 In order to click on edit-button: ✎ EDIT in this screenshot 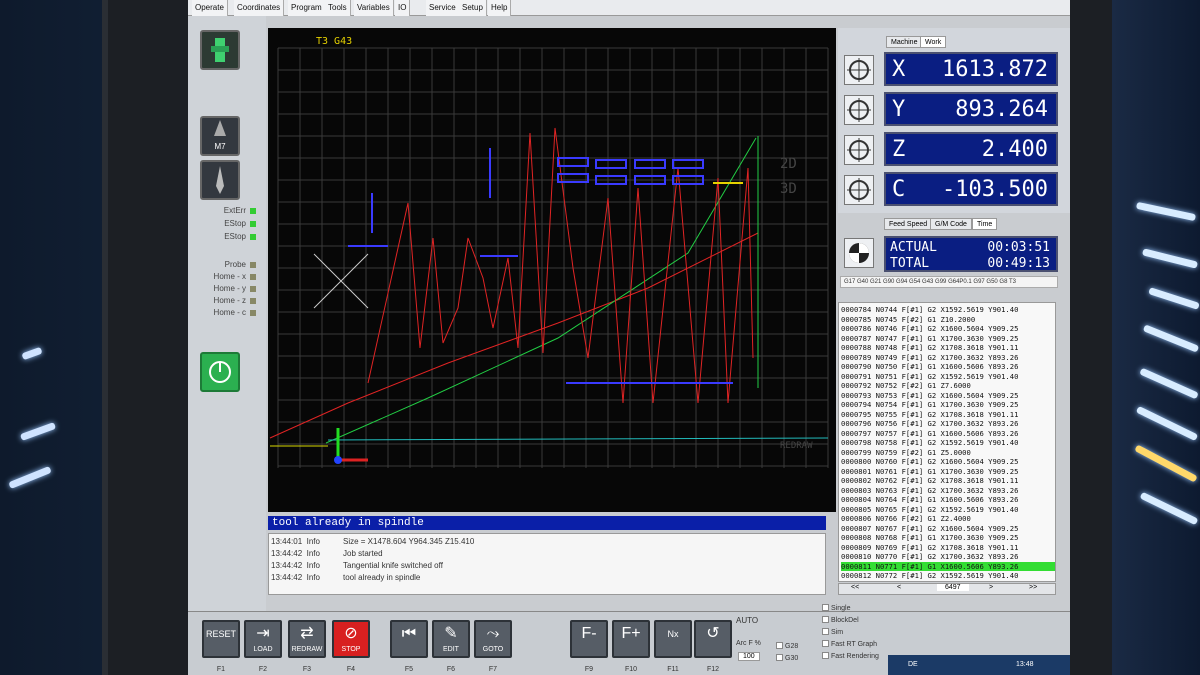, I will do `click(451, 639)`.